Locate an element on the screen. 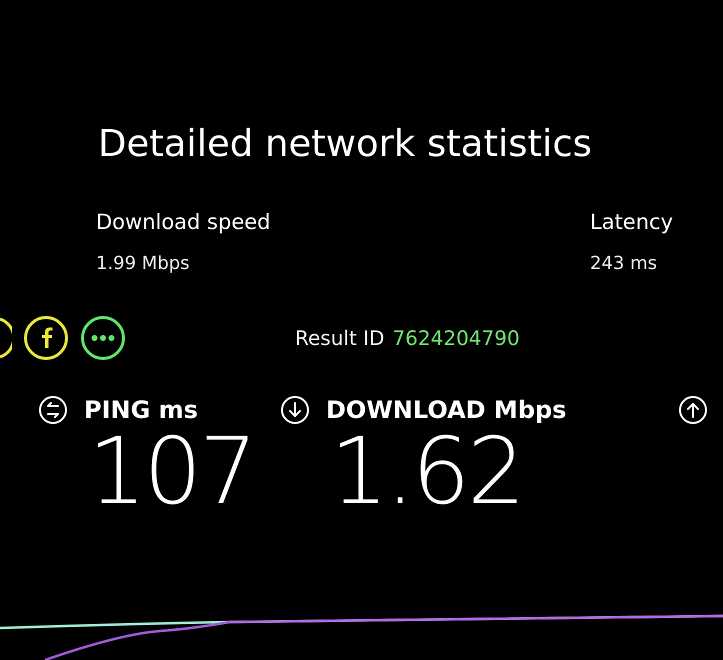 Image resolution: width=723 pixels, height=660 pixels. download-icon is located at coordinates (295, 410).